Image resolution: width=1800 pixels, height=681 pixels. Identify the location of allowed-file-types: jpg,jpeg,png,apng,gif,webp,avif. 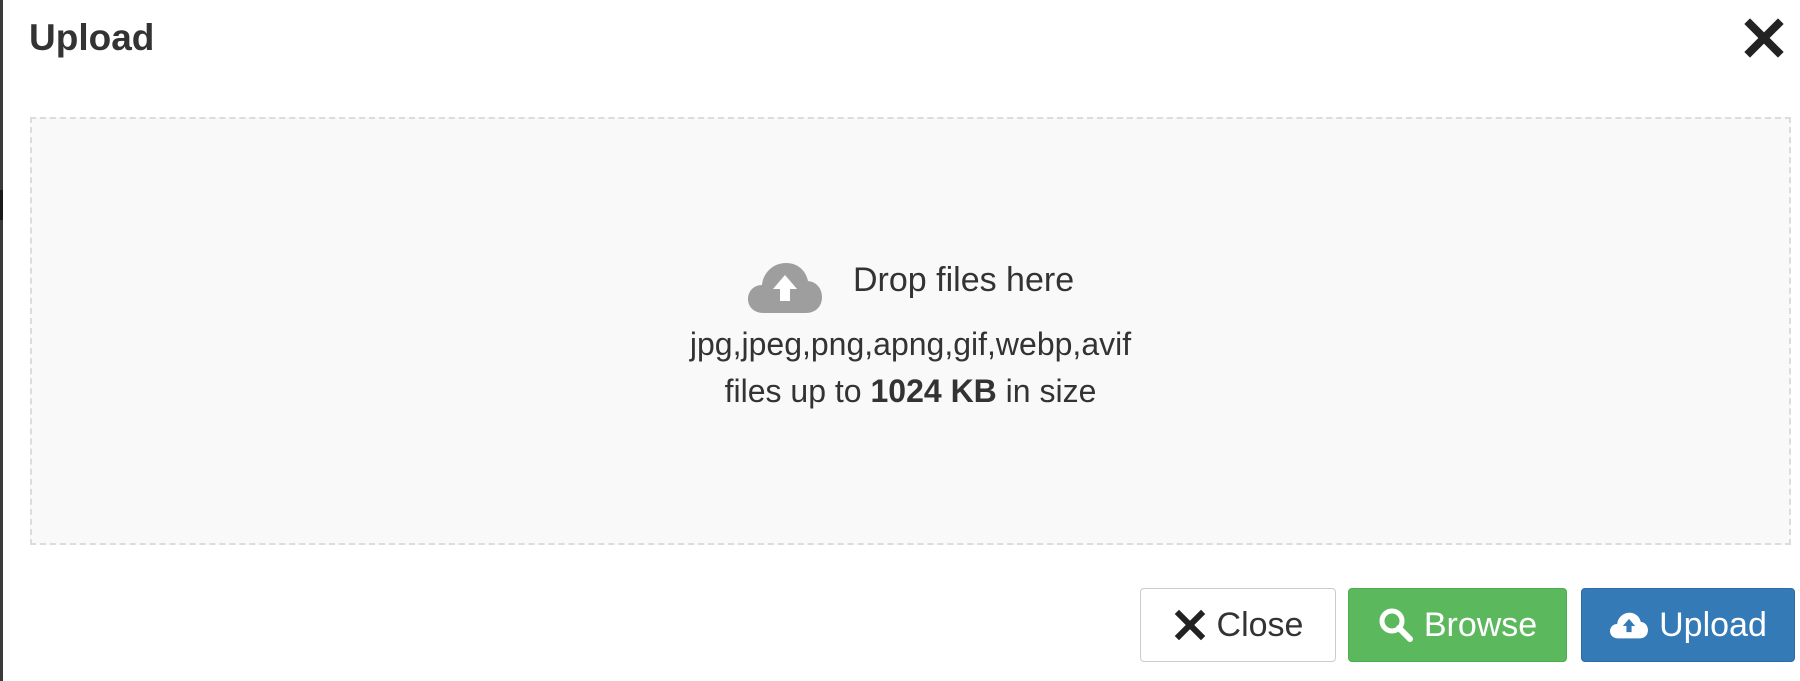
(910, 344).